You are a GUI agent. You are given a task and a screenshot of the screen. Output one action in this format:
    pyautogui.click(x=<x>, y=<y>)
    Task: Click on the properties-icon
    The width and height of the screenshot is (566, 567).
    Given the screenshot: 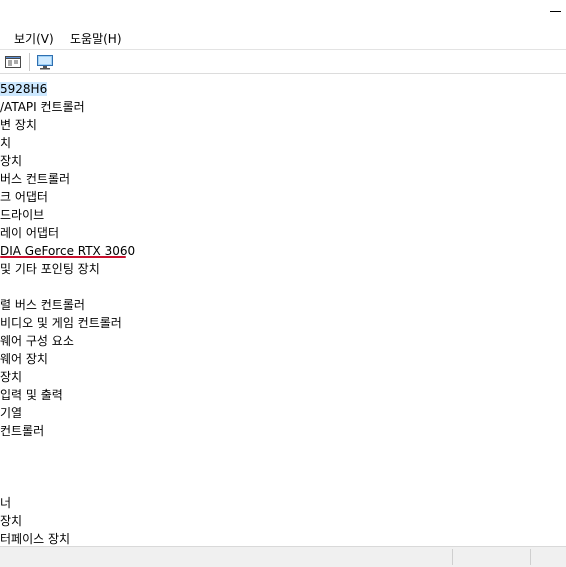 What is the action you would take?
    pyautogui.click(x=13, y=62)
    